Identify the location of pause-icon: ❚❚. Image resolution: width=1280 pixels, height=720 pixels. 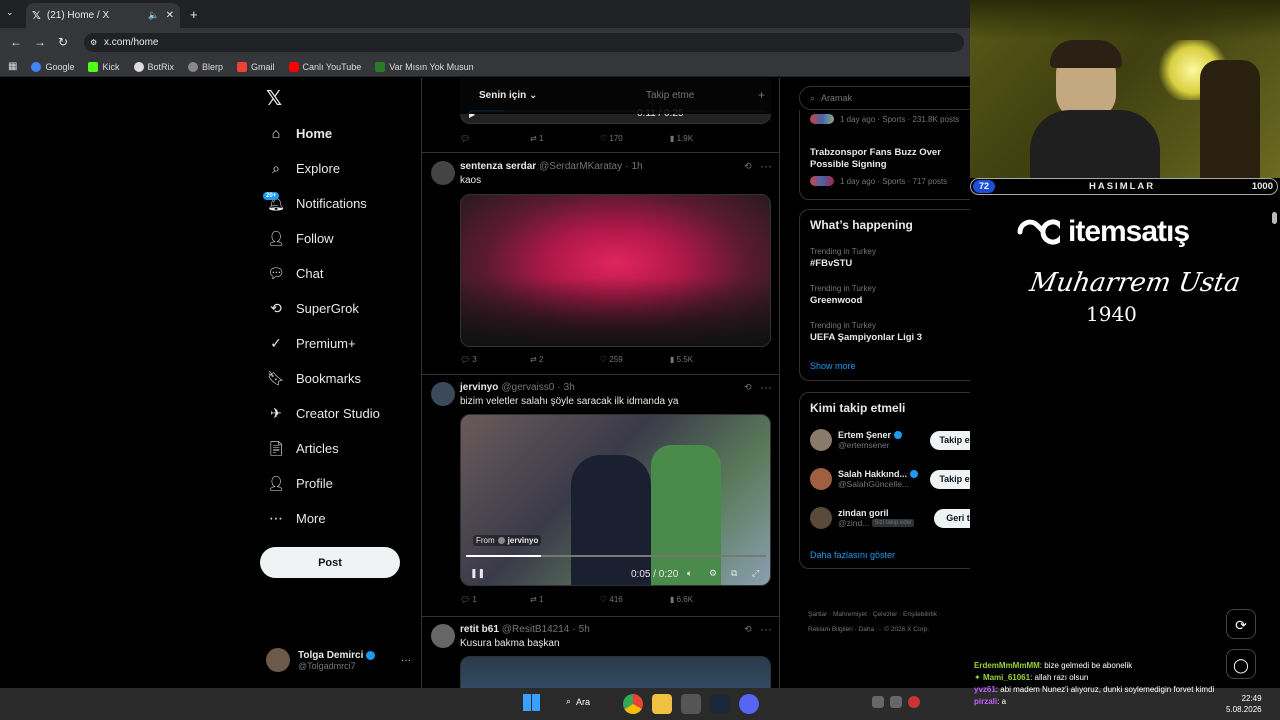
(477, 573).